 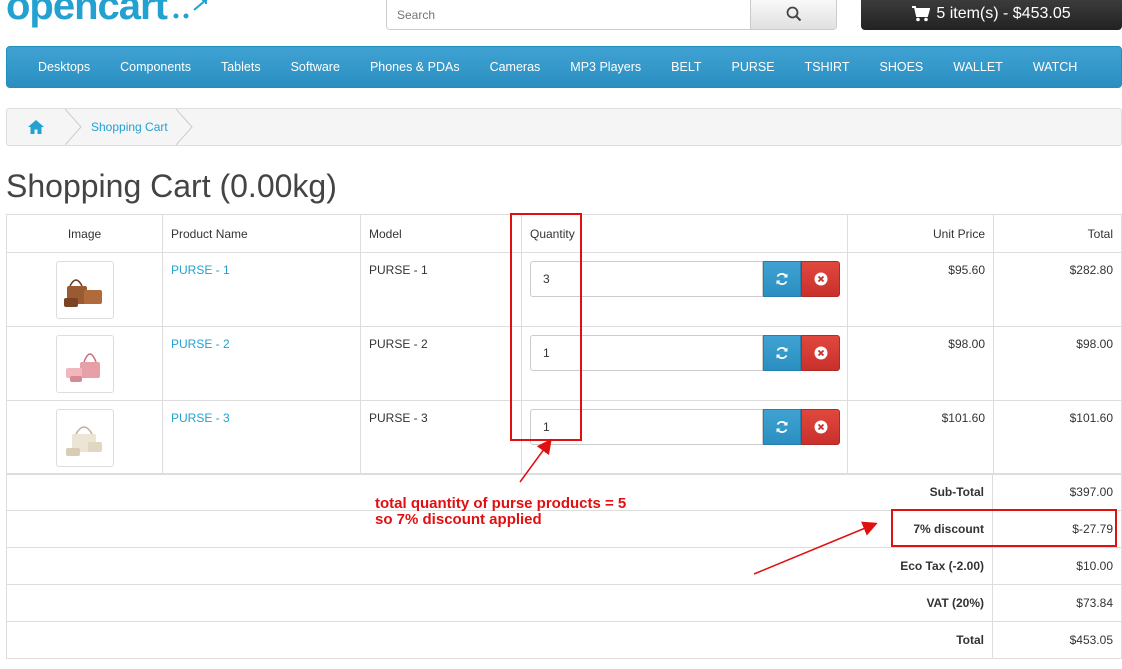 I want to click on header-unit-price: Unit Price, so click(x=920, y=233).